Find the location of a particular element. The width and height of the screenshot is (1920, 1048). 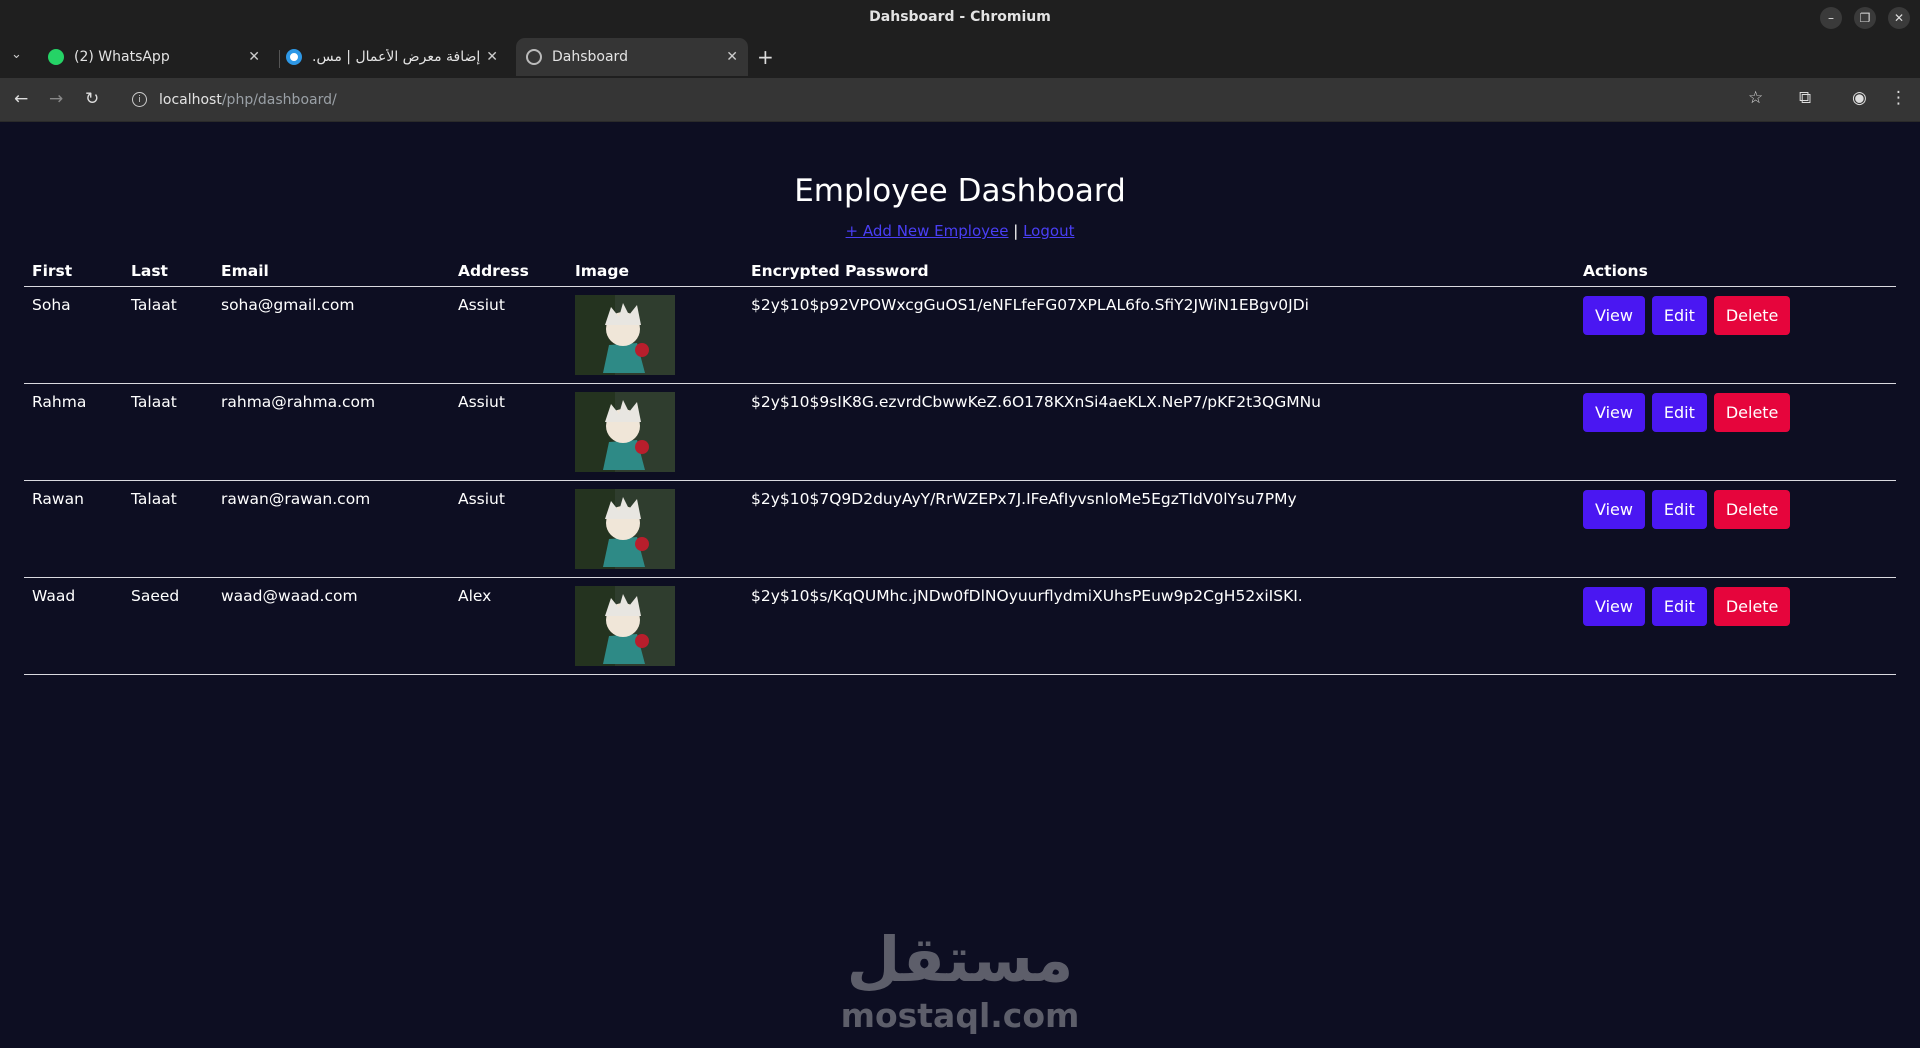

globe-icon is located at coordinates (534, 57).